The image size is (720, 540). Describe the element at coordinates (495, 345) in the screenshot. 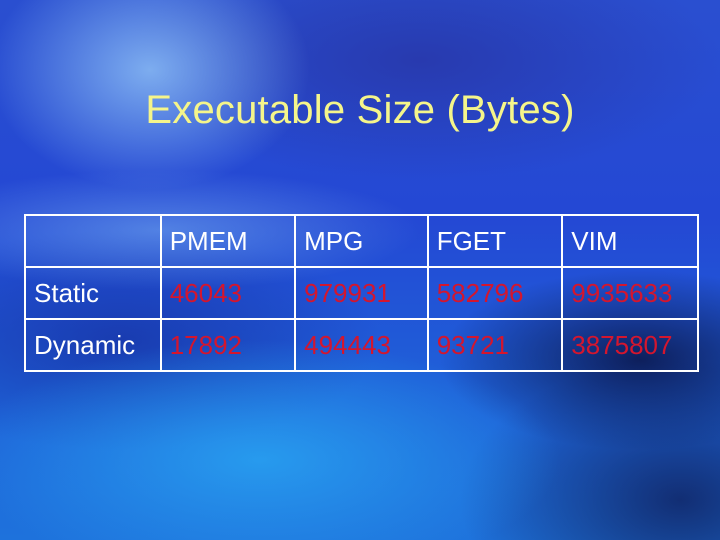

I see `cell-dynamic-fget: 93721` at that location.